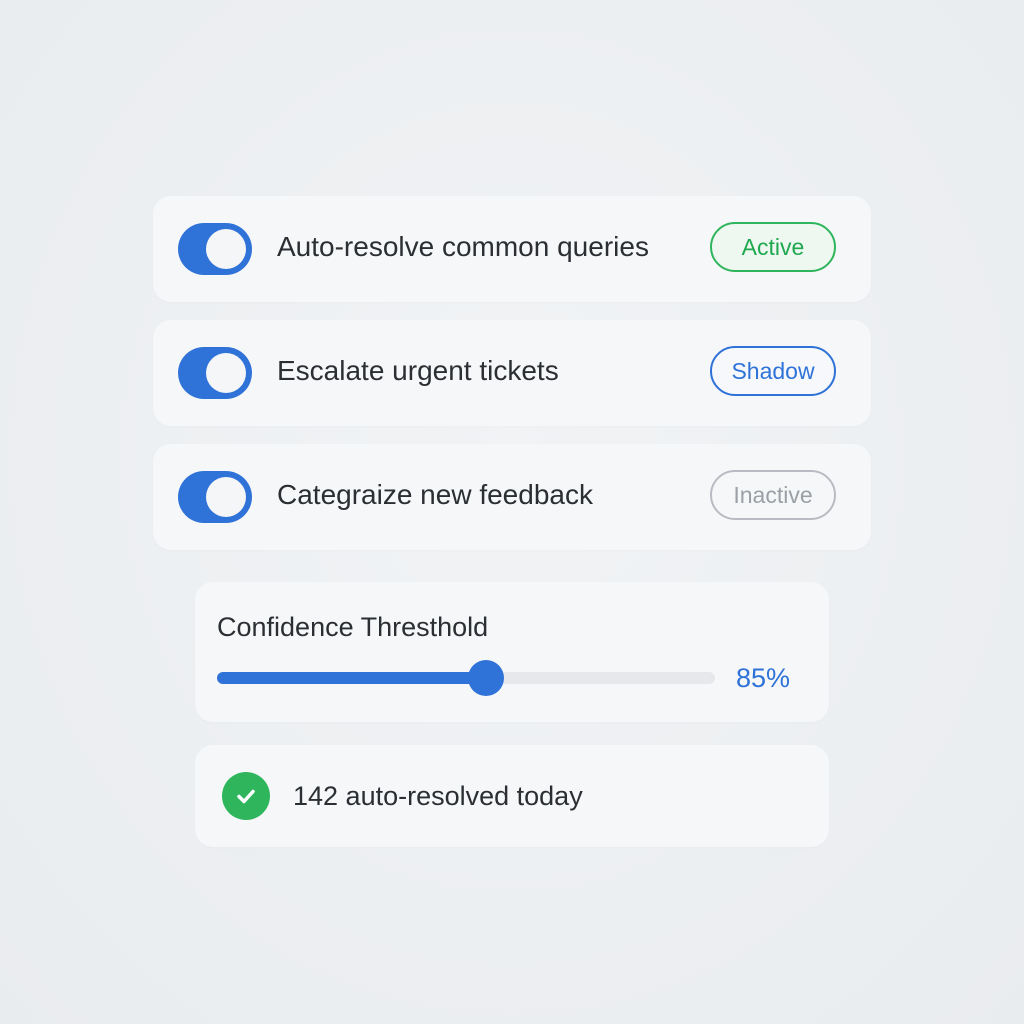 The height and width of the screenshot is (1024, 1024). What do you see at coordinates (246, 796) in the screenshot?
I see `check-circle-icon` at bounding box center [246, 796].